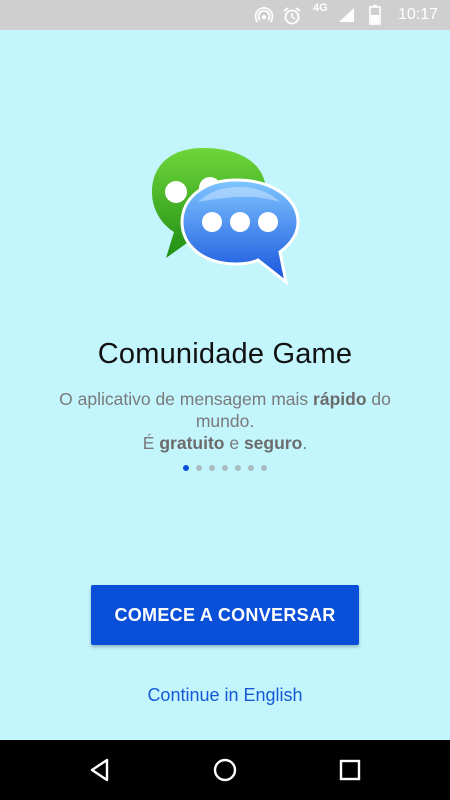  I want to click on back-icon, so click(100, 770).